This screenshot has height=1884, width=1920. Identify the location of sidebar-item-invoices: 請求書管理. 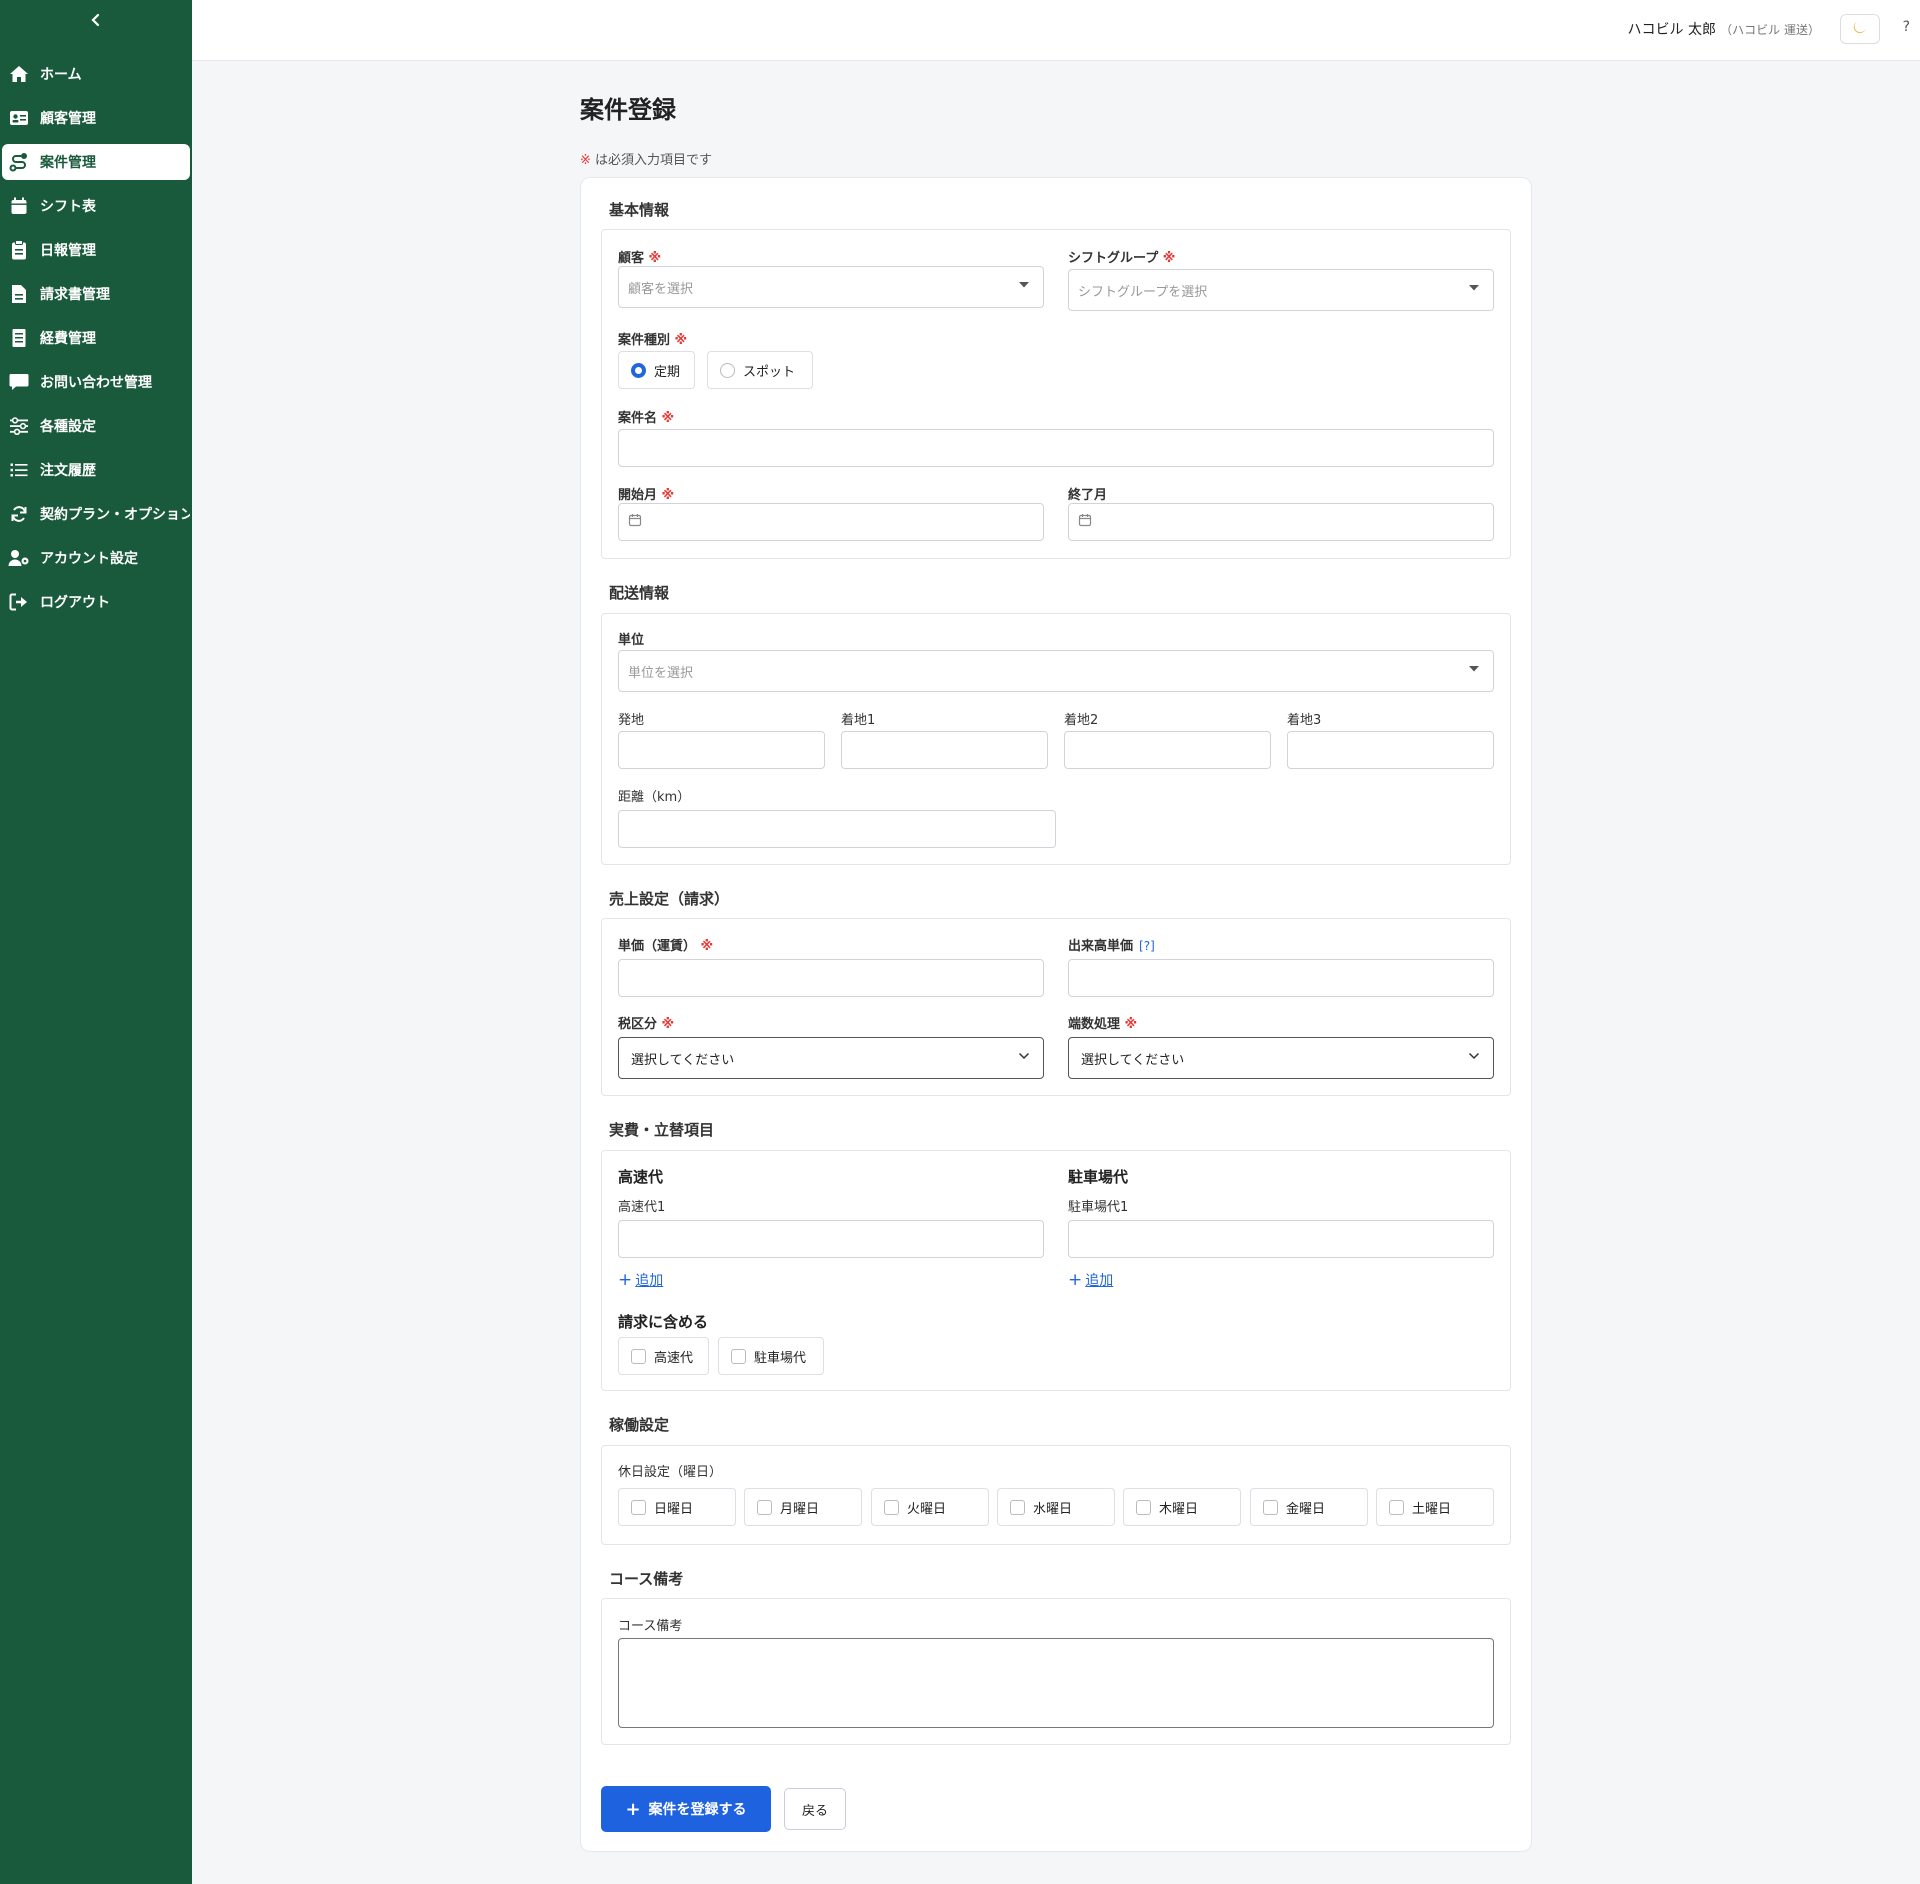
(96, 294).